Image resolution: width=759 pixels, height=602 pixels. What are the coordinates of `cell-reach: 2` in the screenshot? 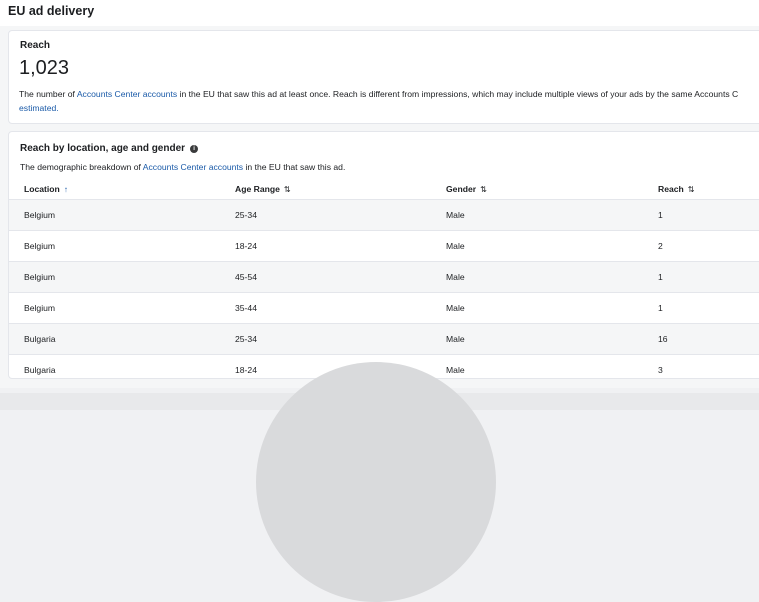 It's located at (660, 246).